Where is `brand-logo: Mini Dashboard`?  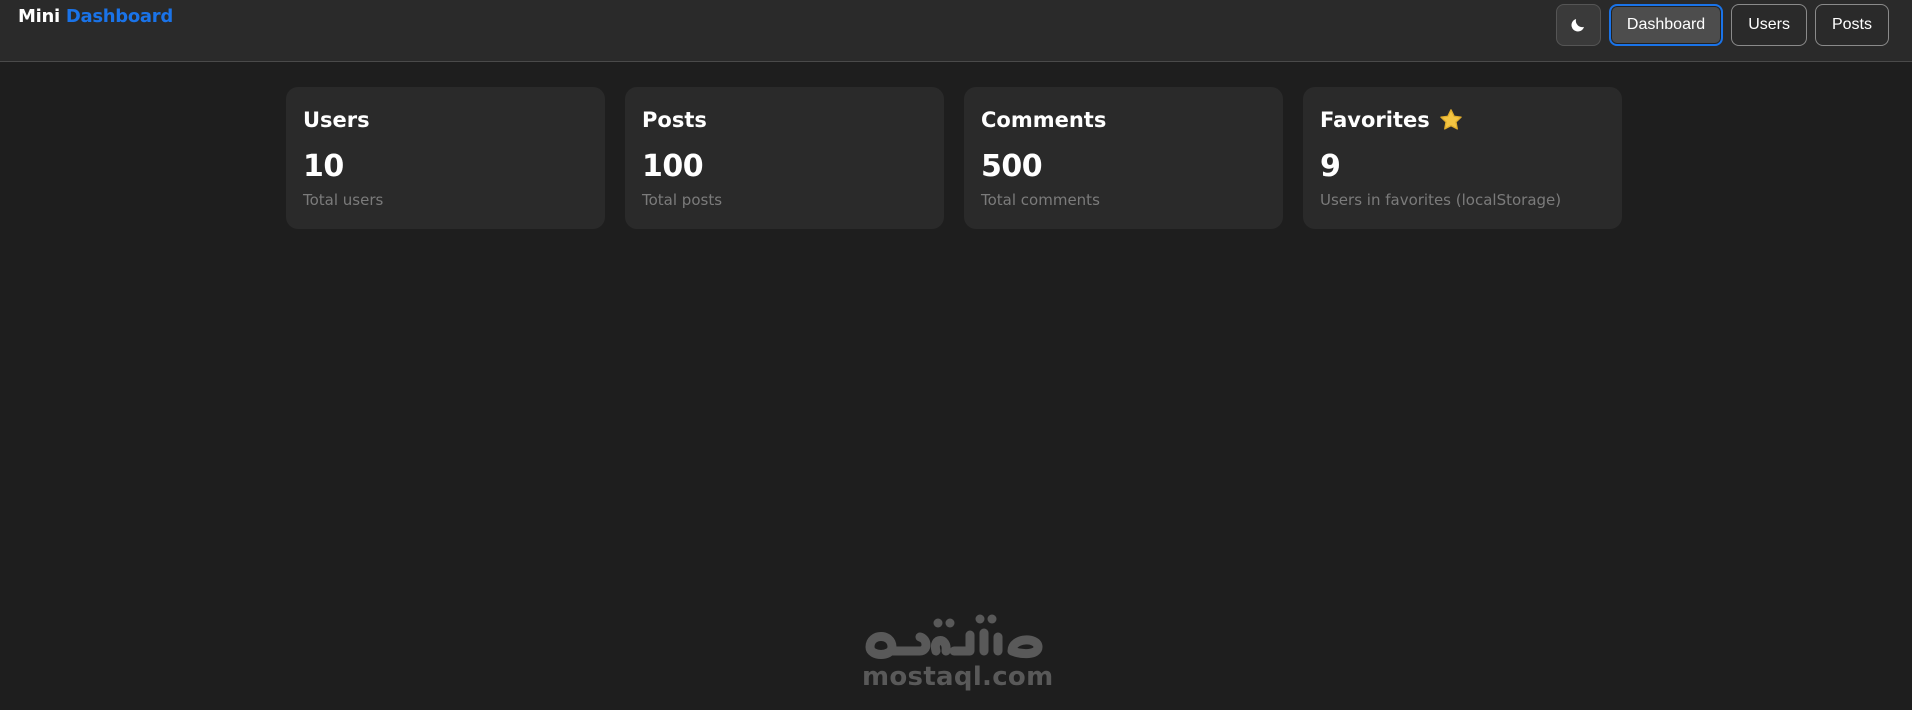
brand-logo: Mini Dashboard is located at coordinates (95, 16).